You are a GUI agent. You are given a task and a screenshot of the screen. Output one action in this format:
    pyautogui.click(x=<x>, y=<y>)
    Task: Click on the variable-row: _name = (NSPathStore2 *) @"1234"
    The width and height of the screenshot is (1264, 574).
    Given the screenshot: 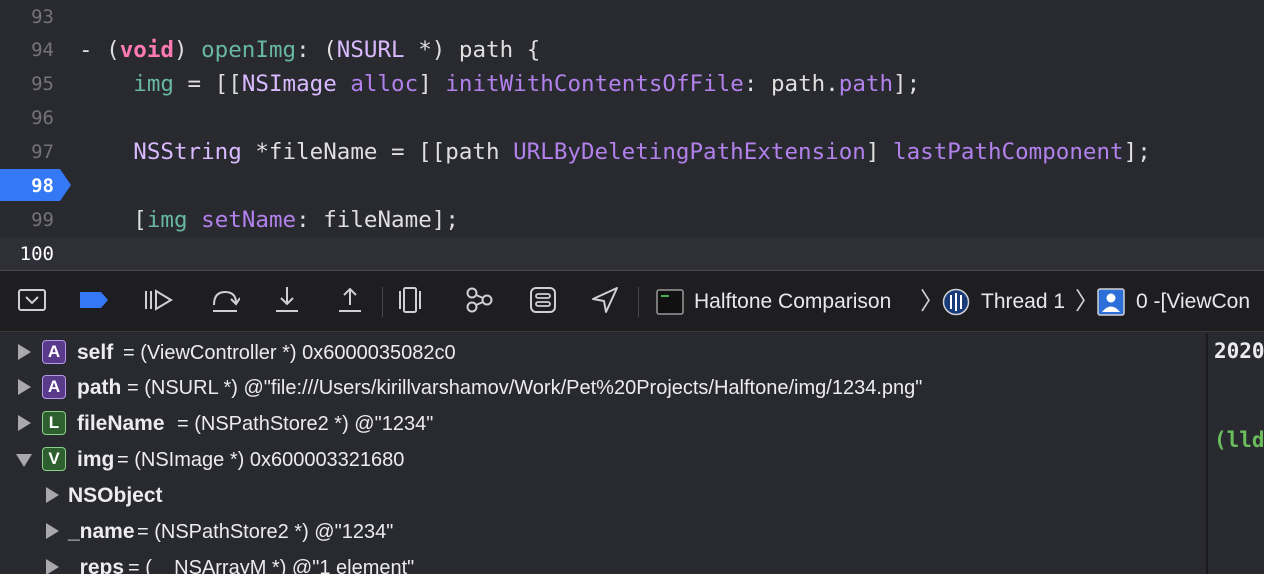 What is the action you would take?
    pyautogui.click(x=603, y=532)
    